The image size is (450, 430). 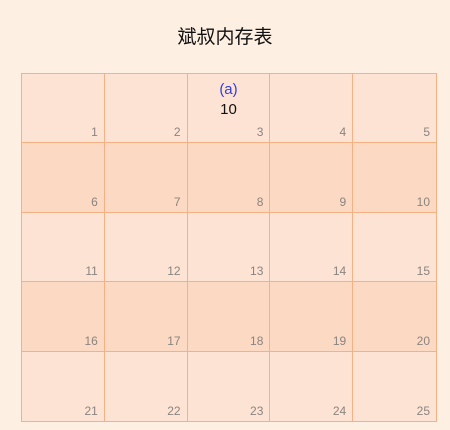 What do you see at coordinates (339, 340) in the screenshot?
I see `cell-index: 19` at bounding box center [339, 340].